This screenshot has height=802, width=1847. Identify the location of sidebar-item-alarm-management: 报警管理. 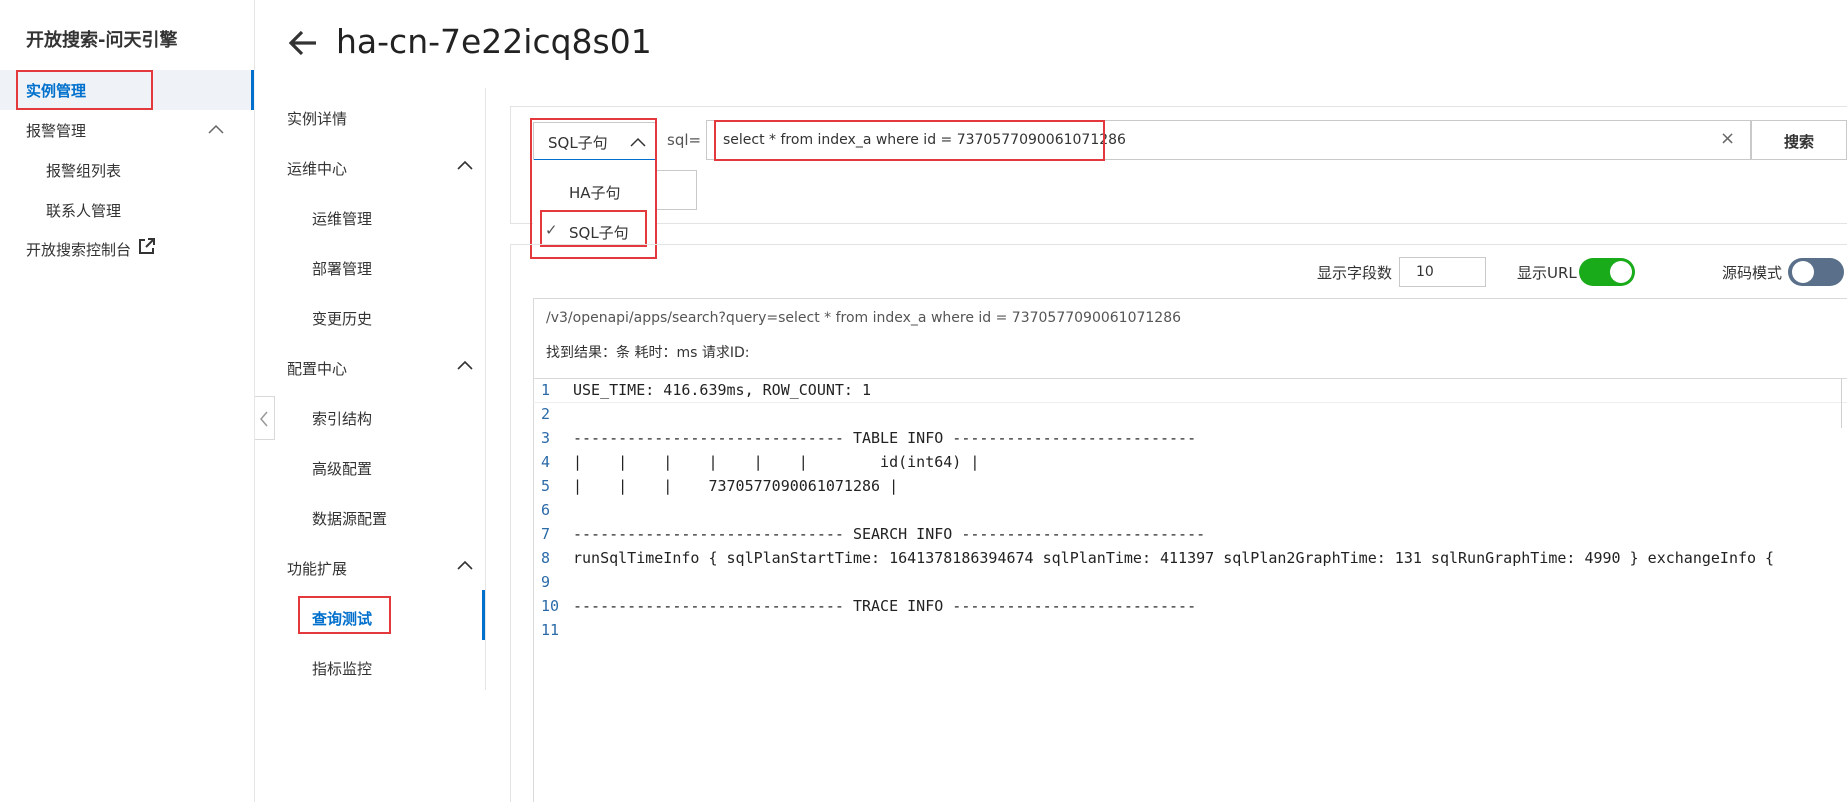
(56, 130).